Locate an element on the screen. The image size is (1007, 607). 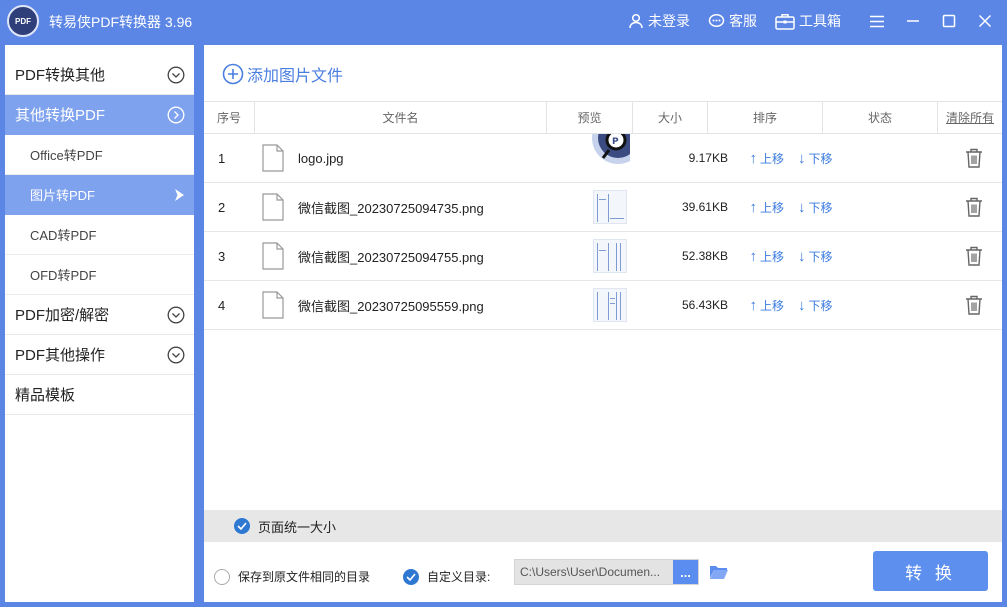
row-size: 56.43KB is located at coordinates (704, 305).